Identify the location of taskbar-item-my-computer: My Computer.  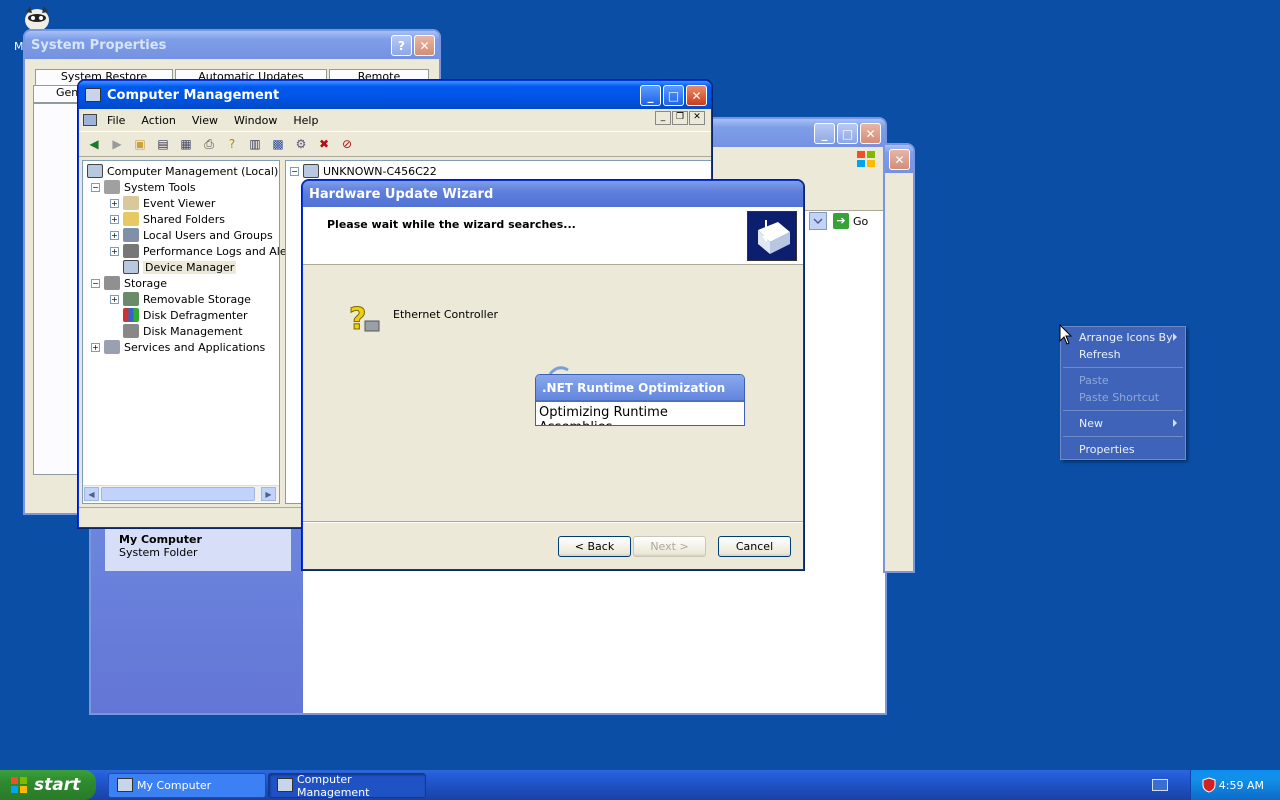
(187, 785).